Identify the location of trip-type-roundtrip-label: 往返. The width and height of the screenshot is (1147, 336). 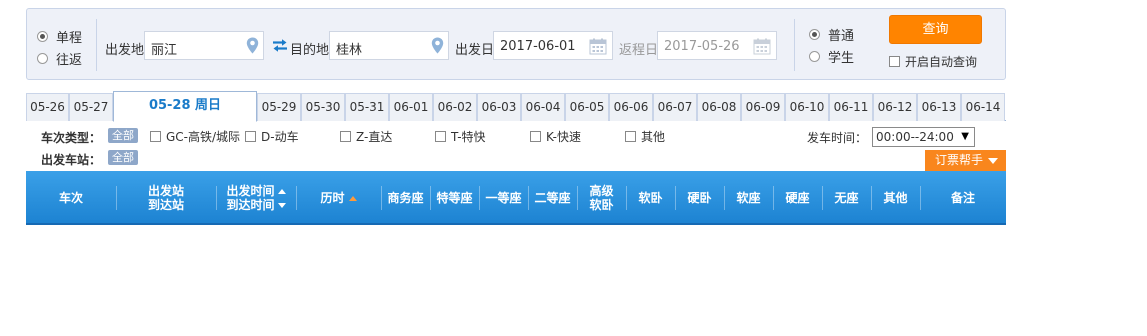
(69, 60).